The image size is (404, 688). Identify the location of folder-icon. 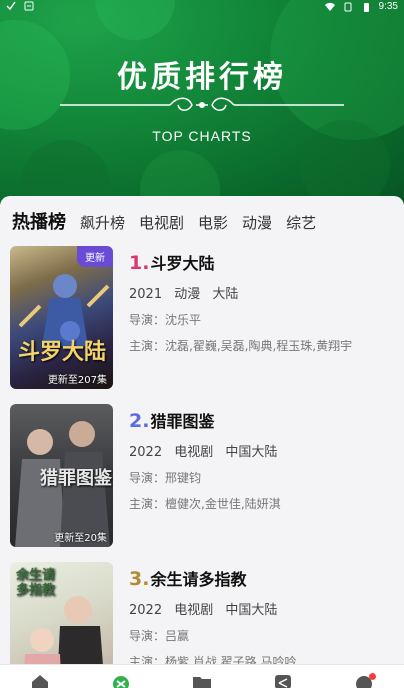
(201, 682).